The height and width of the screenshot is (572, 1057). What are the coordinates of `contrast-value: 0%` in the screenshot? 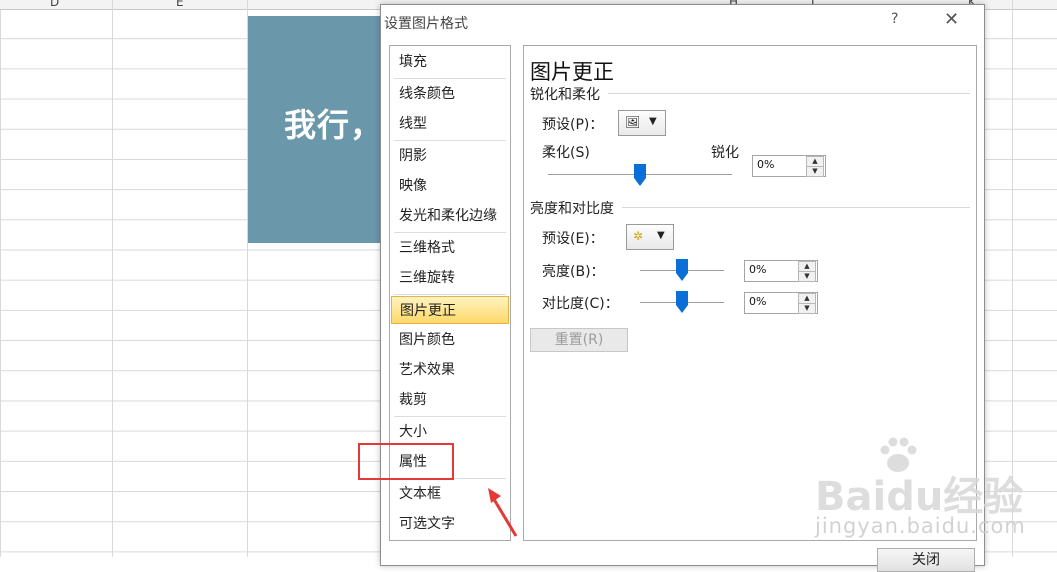 It's located at (758, 301).